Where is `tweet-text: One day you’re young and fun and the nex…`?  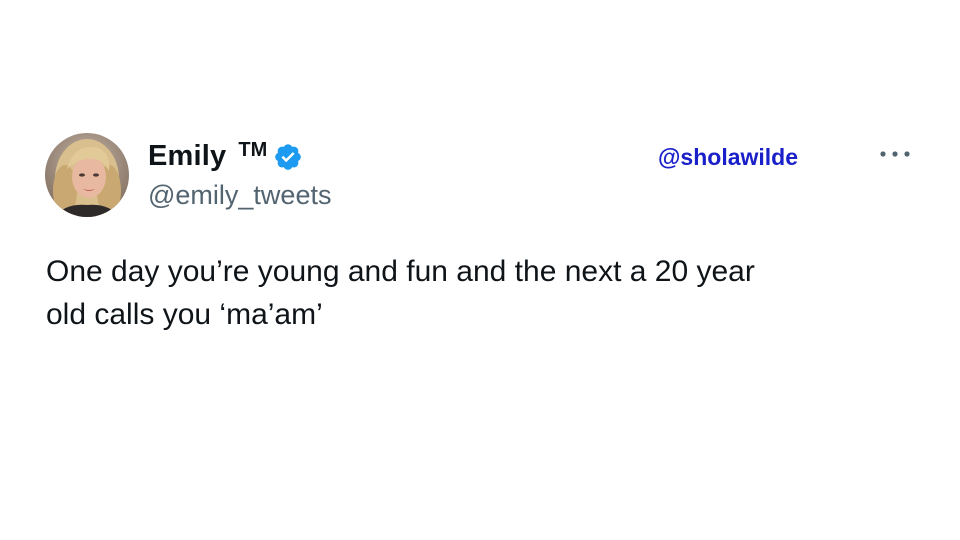
tweet-text: One day you’re young and fun and the nex… is located at coordinates (476, 293).